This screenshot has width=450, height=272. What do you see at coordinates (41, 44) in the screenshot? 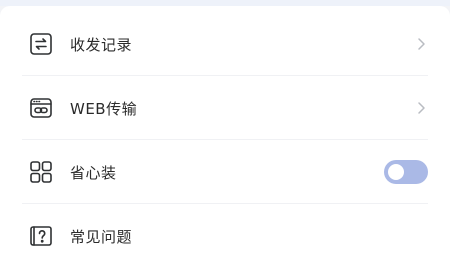
I see `transfer-arrows-icon` at bounding box center [41, 44].